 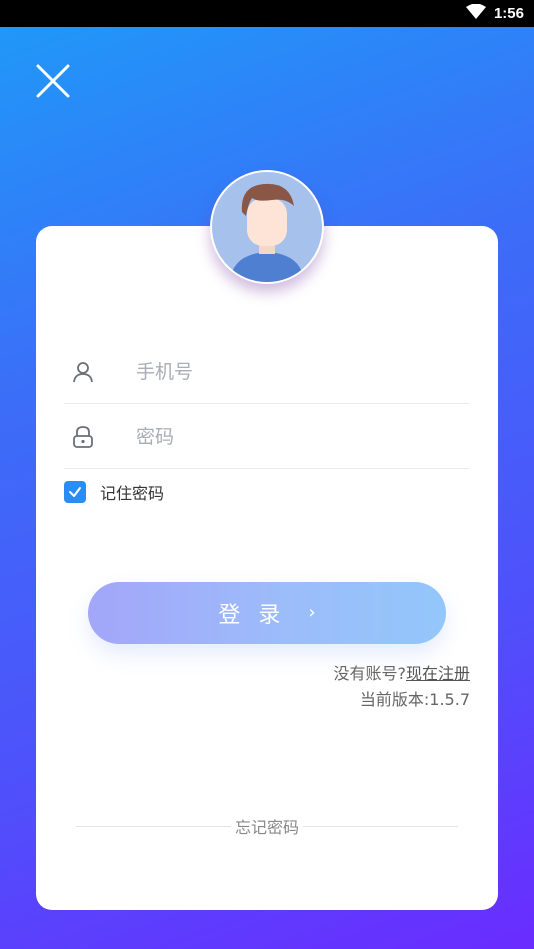 I want to click on remember-checkbox, so click(x=75, y=492).